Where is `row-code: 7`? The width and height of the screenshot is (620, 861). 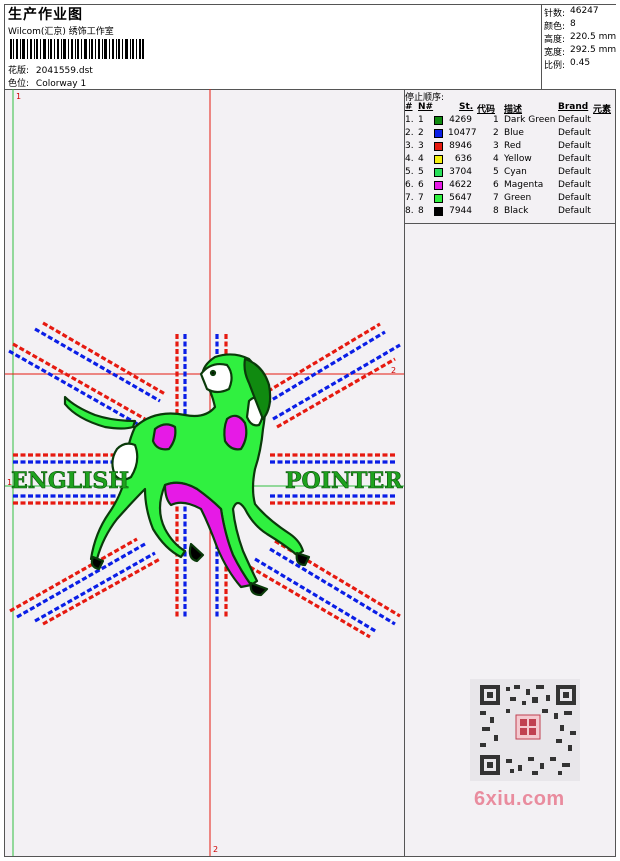
row-code: 7 is located at coordinates (496, 198).